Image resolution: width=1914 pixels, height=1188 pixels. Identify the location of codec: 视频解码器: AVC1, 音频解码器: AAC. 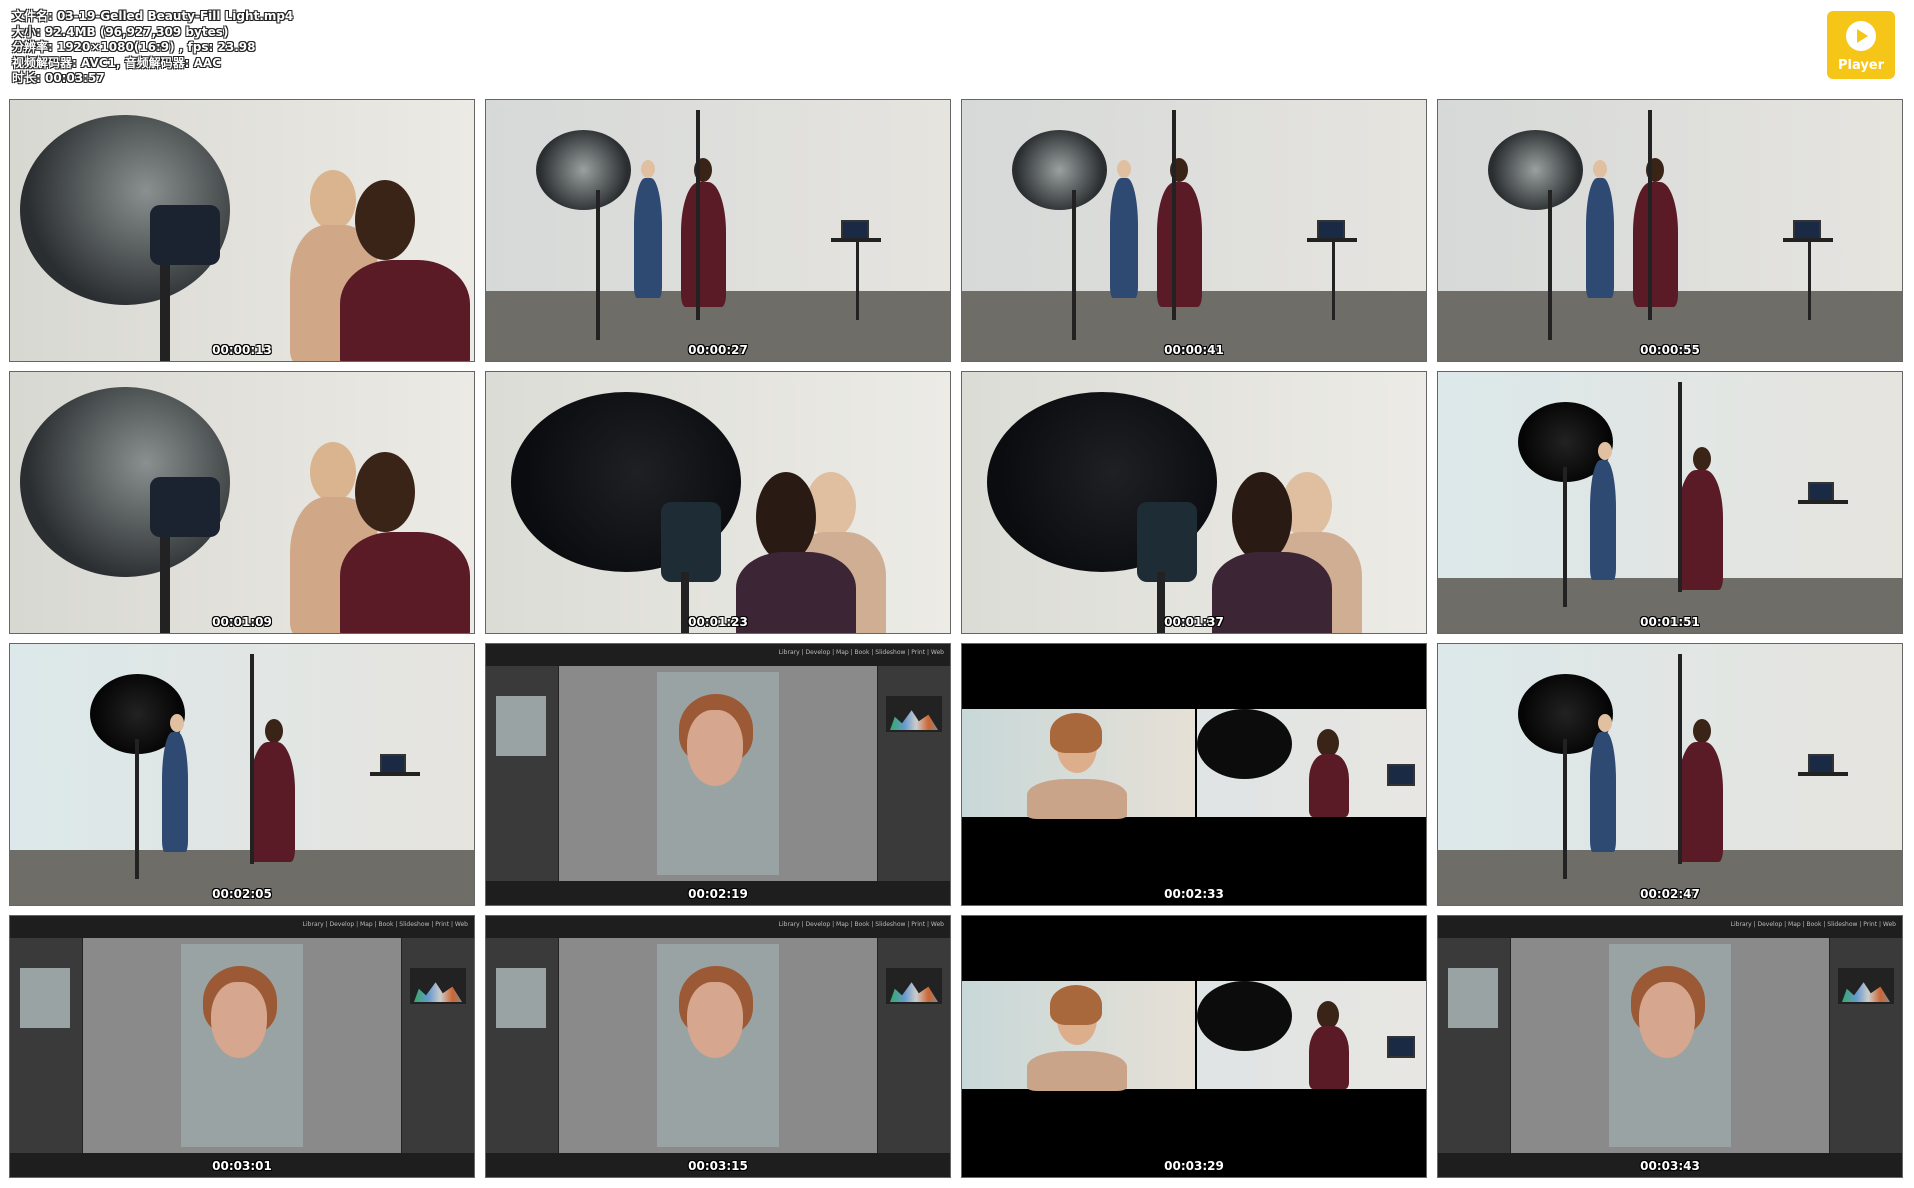
(116, 62).